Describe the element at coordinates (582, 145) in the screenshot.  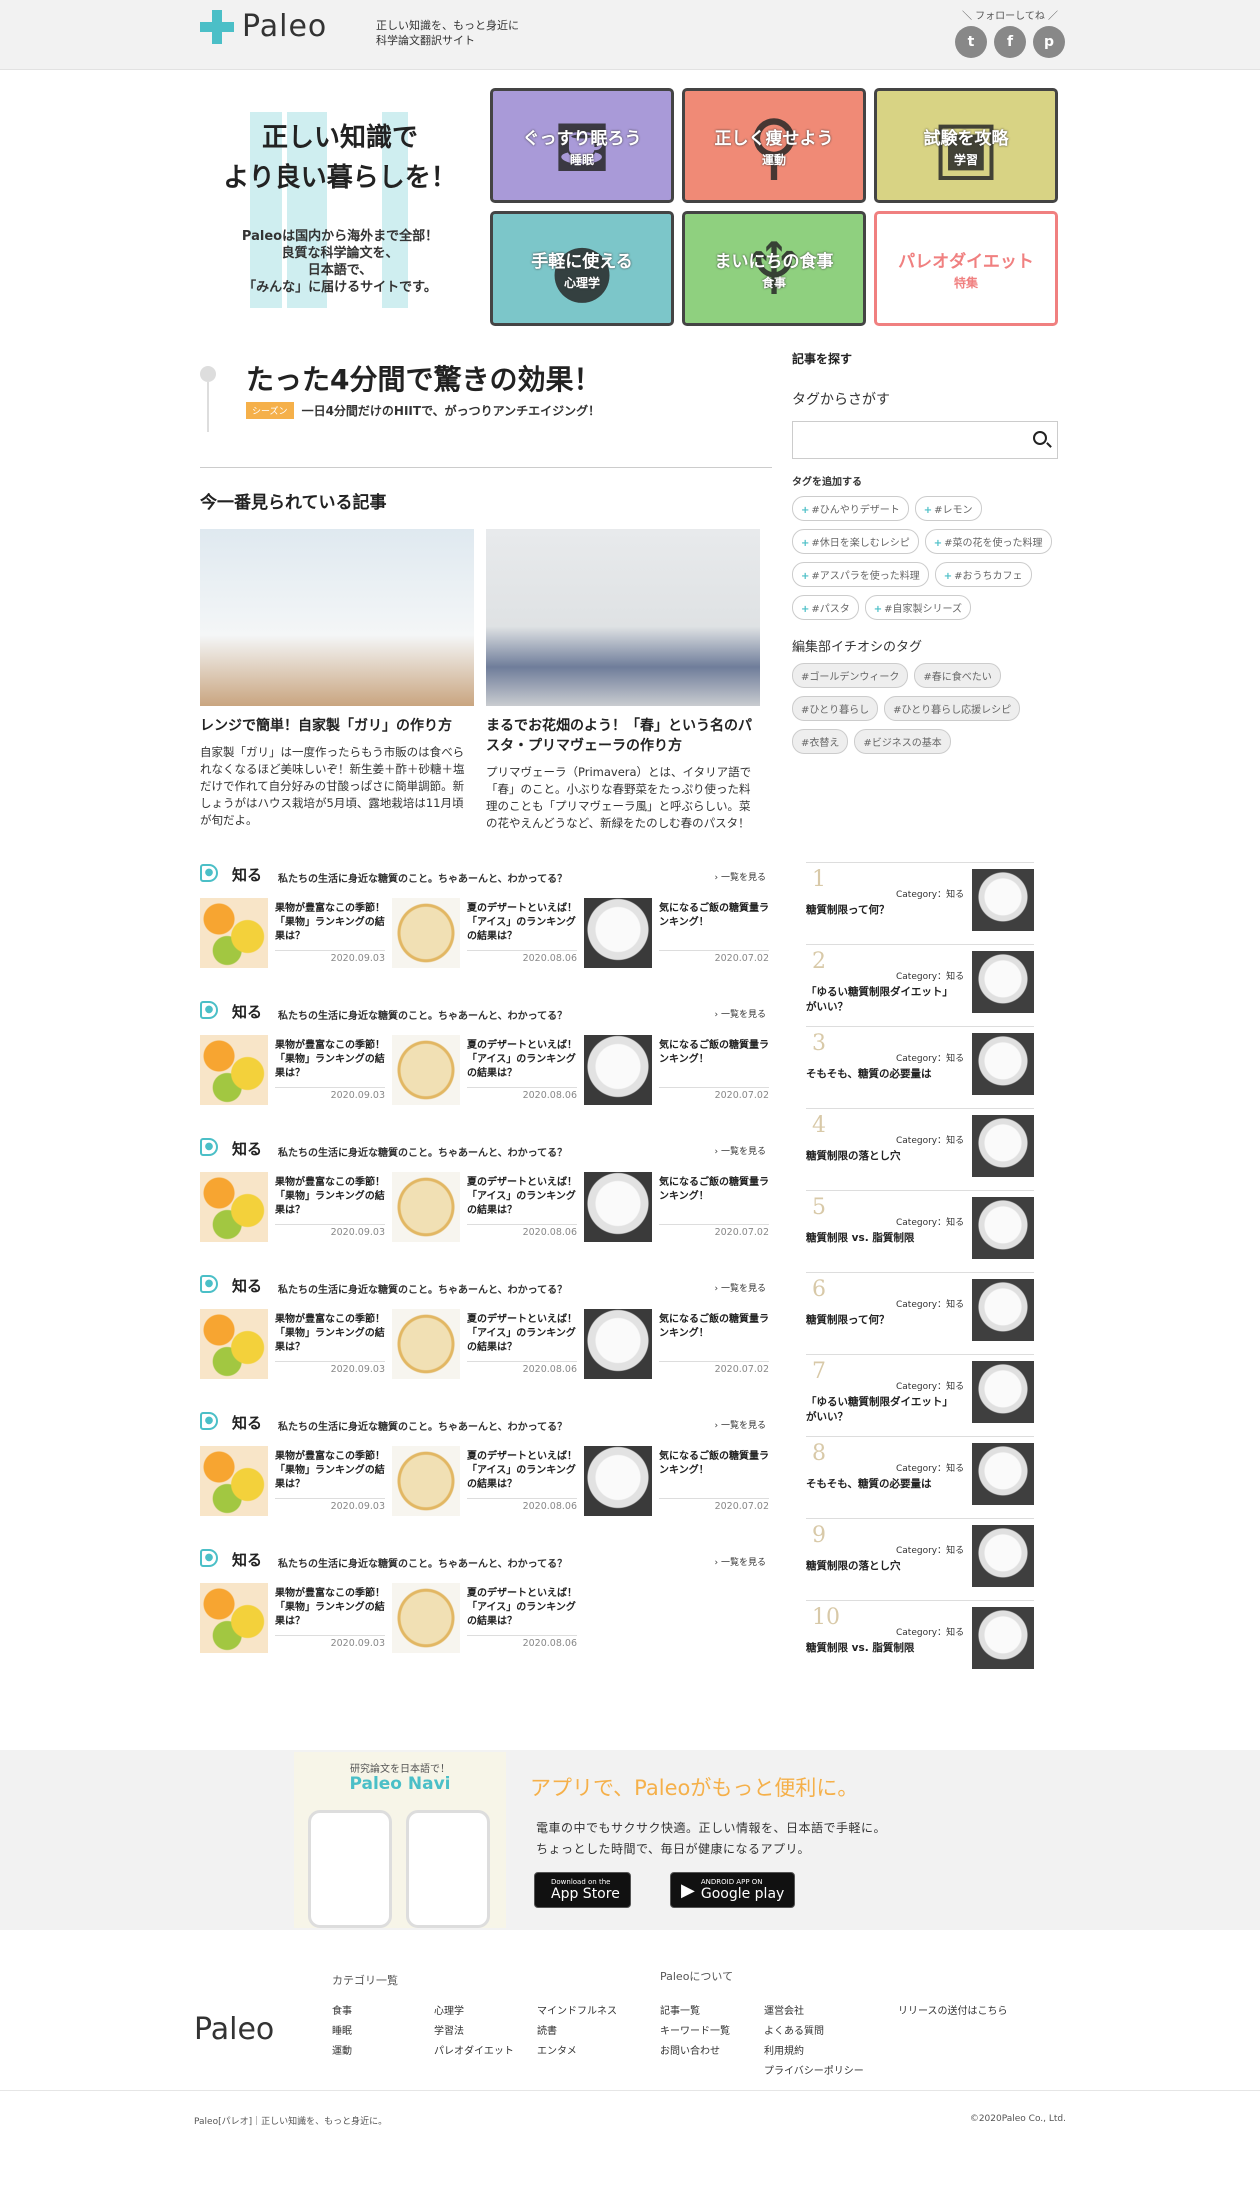
I see `category-tile: ⛾ ぐっすり眠ろう 睡眠` at that location.